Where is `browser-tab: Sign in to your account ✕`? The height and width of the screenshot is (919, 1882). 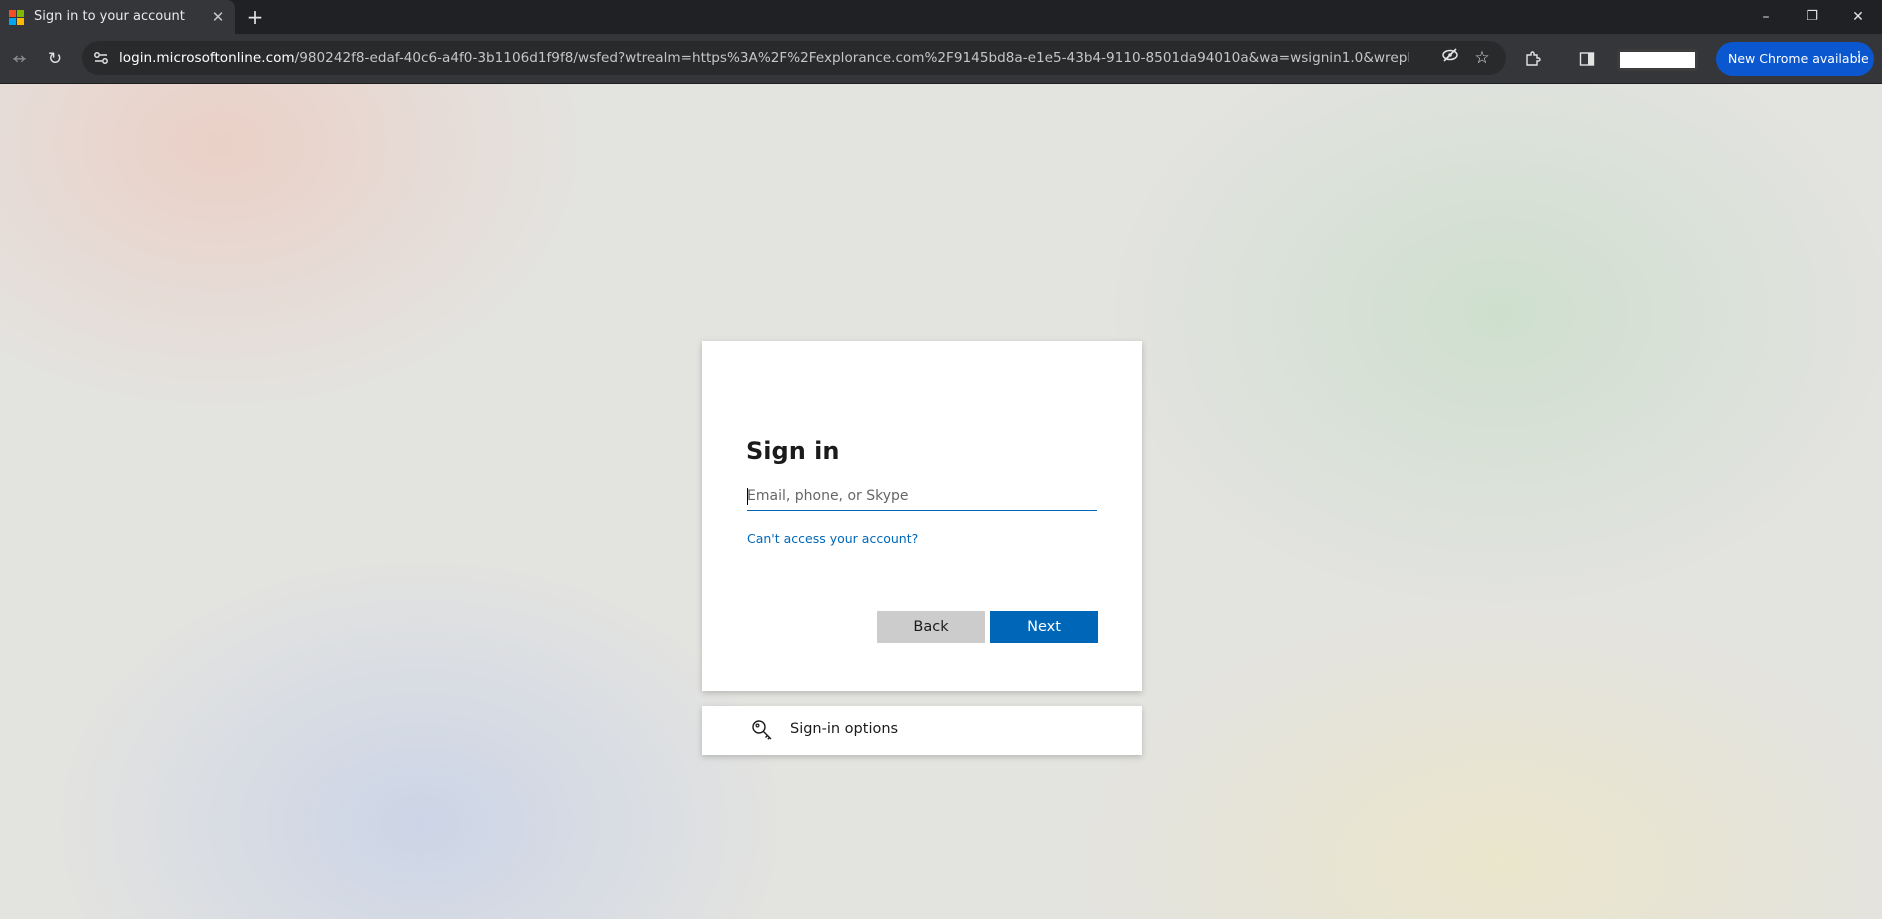
browser-tab: Sign in to your account ✕ is located at coordinates (117, 17).